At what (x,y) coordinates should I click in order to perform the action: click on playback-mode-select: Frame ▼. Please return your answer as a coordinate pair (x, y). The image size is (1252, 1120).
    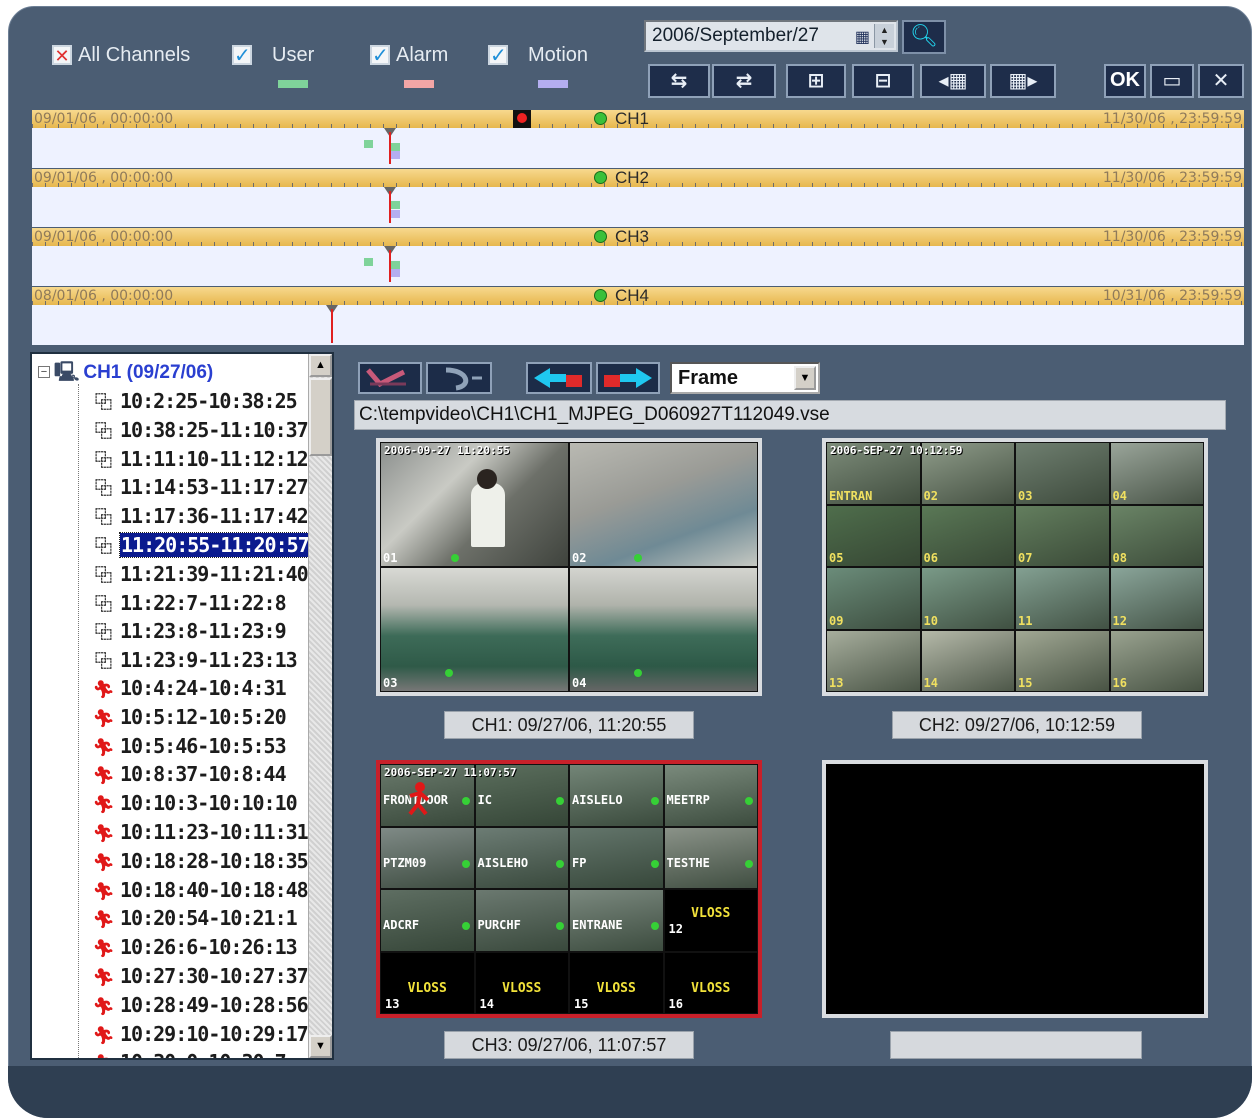
    Looking at the image, I should click on (745, 378).